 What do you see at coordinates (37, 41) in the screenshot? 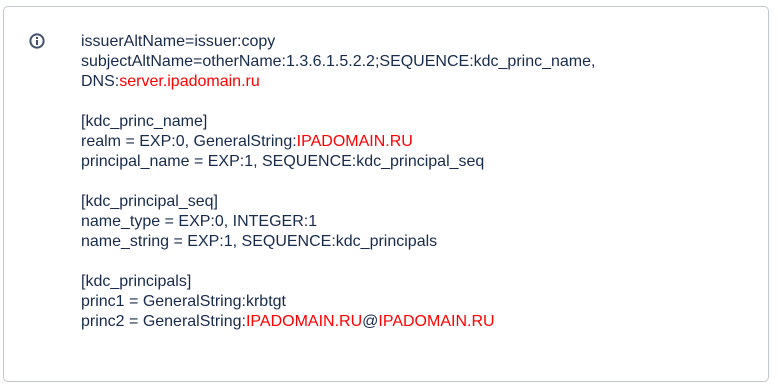
I see `info-icon` at bounding box center [37, 41].